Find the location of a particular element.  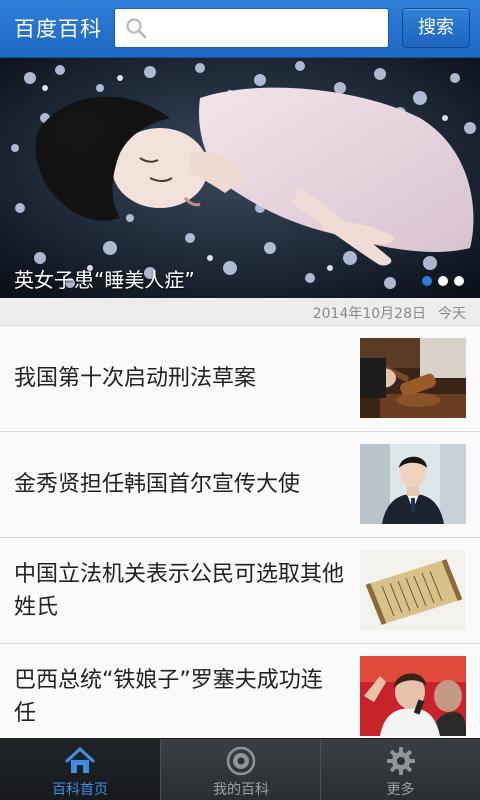

tab-my-baike: 我的百科 is located at coordinates (241, 769).